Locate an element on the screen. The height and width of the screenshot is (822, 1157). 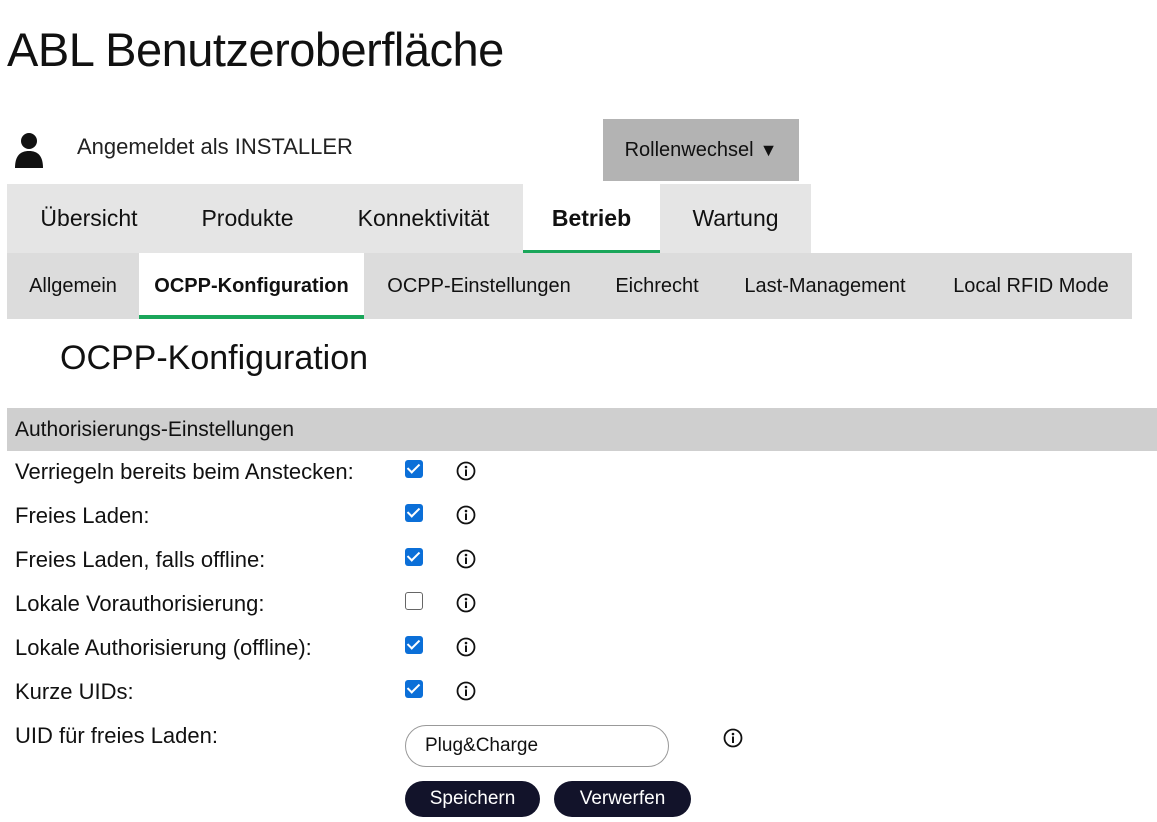
subtab-label: Allgemein is located at coordinates (73, 285).